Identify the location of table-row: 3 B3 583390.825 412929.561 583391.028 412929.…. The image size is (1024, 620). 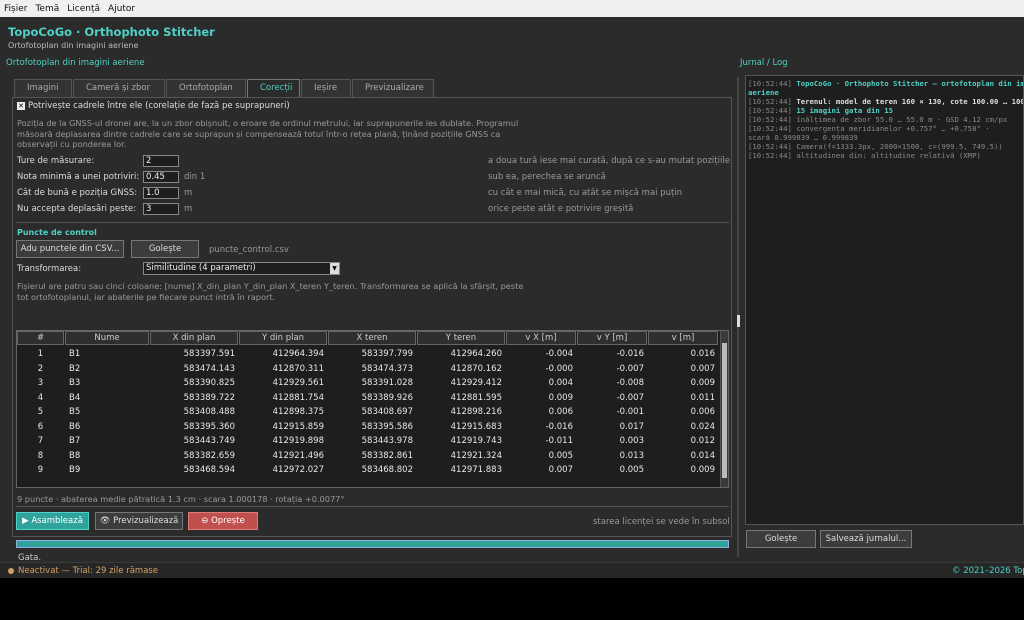
(368, 383).